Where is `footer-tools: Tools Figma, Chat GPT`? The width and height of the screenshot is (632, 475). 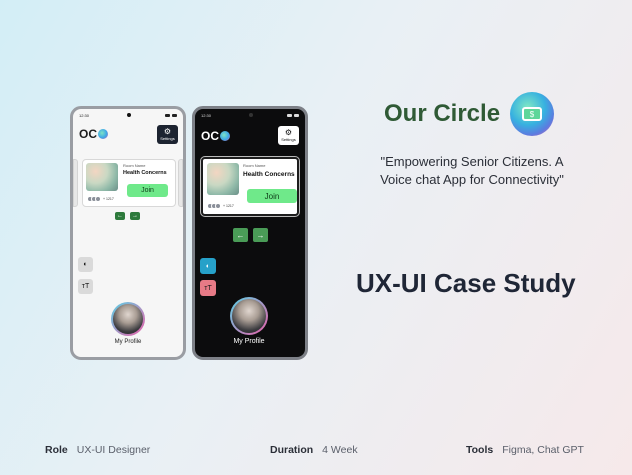 footer-tools: Tools Figma, Chat GPT is located at coordinates (525, 450).